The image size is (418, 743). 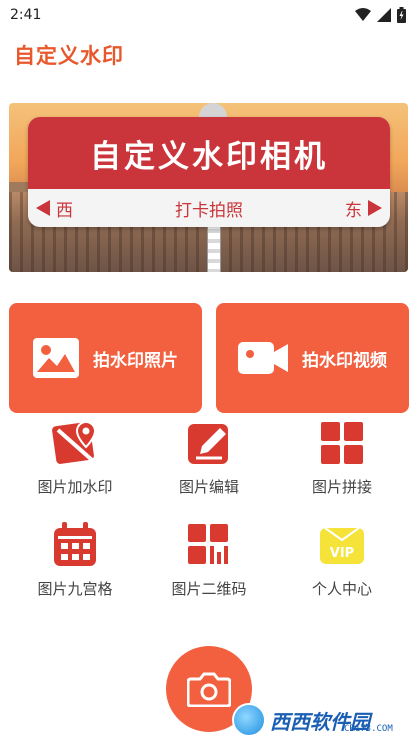 I want to click on grid-label: 图片拼接, so click(x=341, y=487).